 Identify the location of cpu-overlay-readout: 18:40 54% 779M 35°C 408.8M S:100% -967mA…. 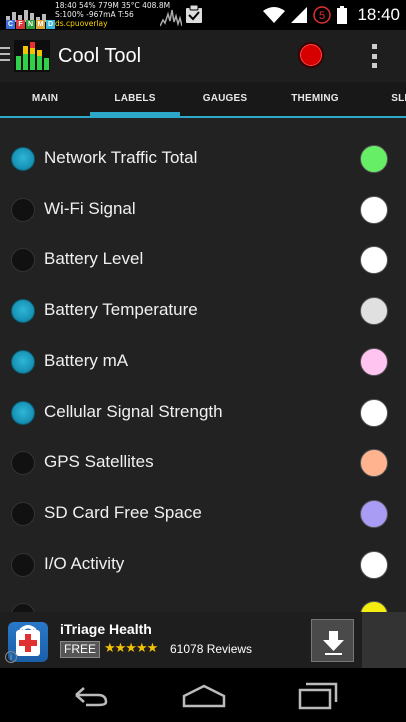
(112, 14).